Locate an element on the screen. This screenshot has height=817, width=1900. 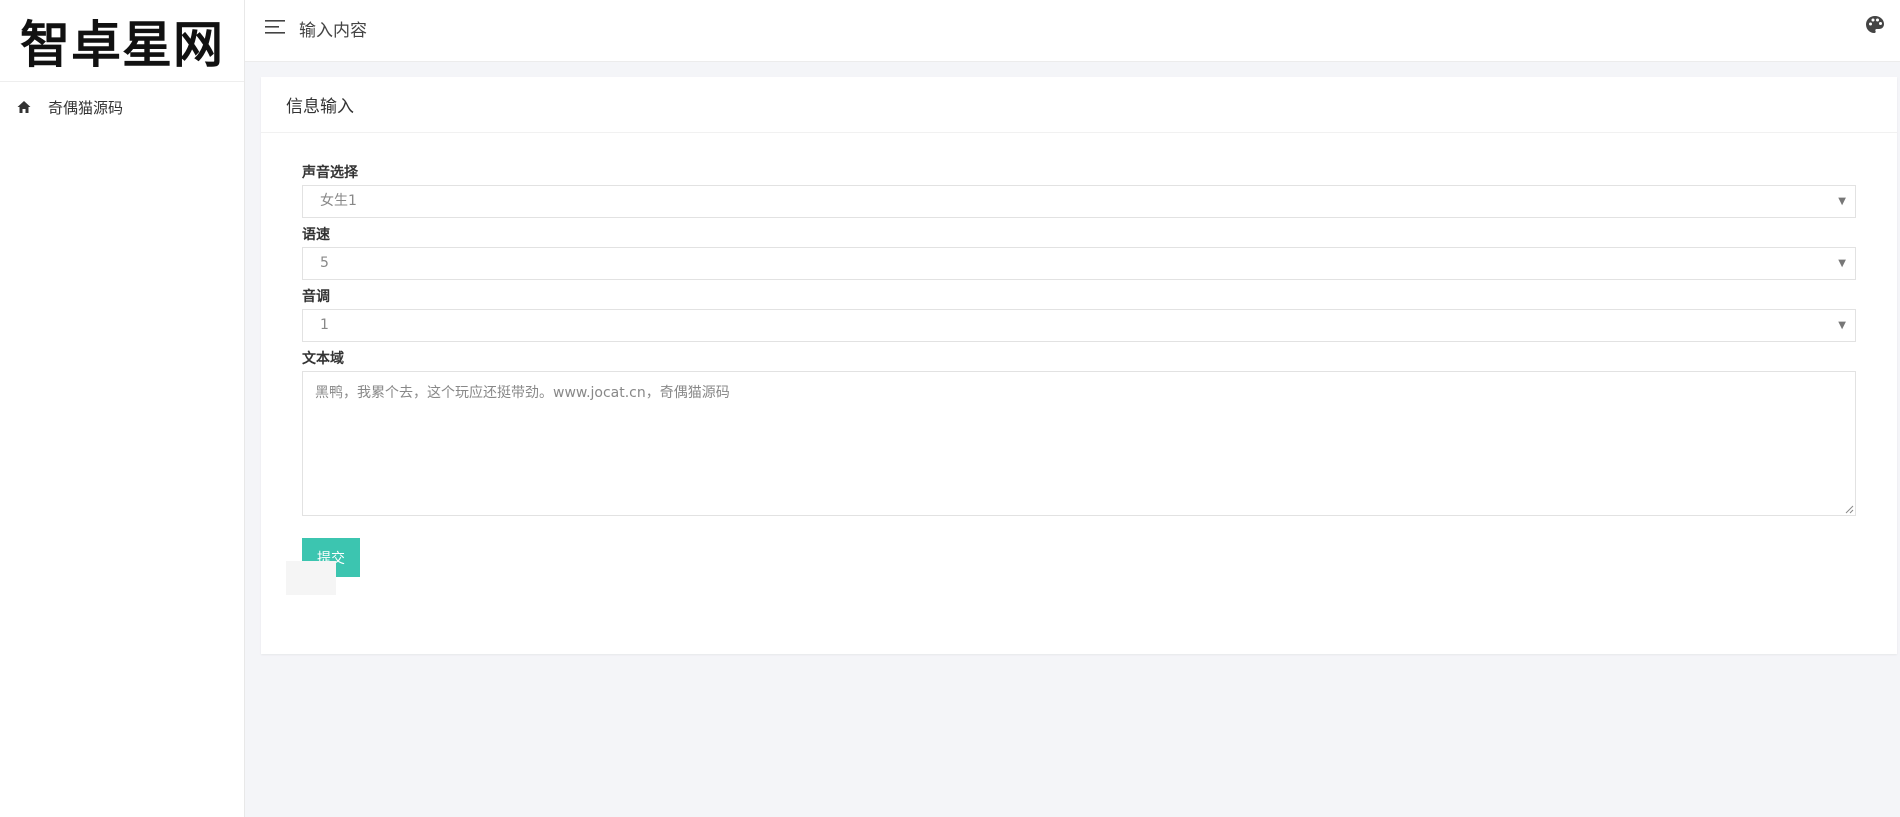
text-area-placeholder: 黑鸭，我累个去，这个玩应还挺带劲。www.jocat.cn，奇偶猫源码 is located at coordinates (522, 393).